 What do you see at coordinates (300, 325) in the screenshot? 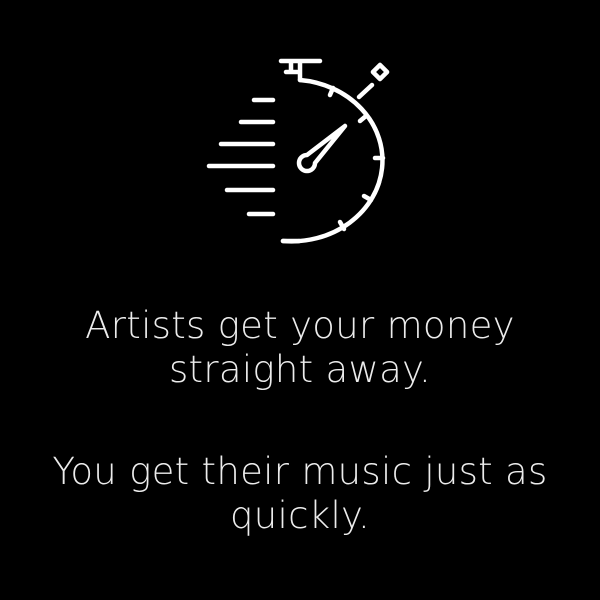
I see `message-line: Artists get your money` at bounding box center [300, 325].